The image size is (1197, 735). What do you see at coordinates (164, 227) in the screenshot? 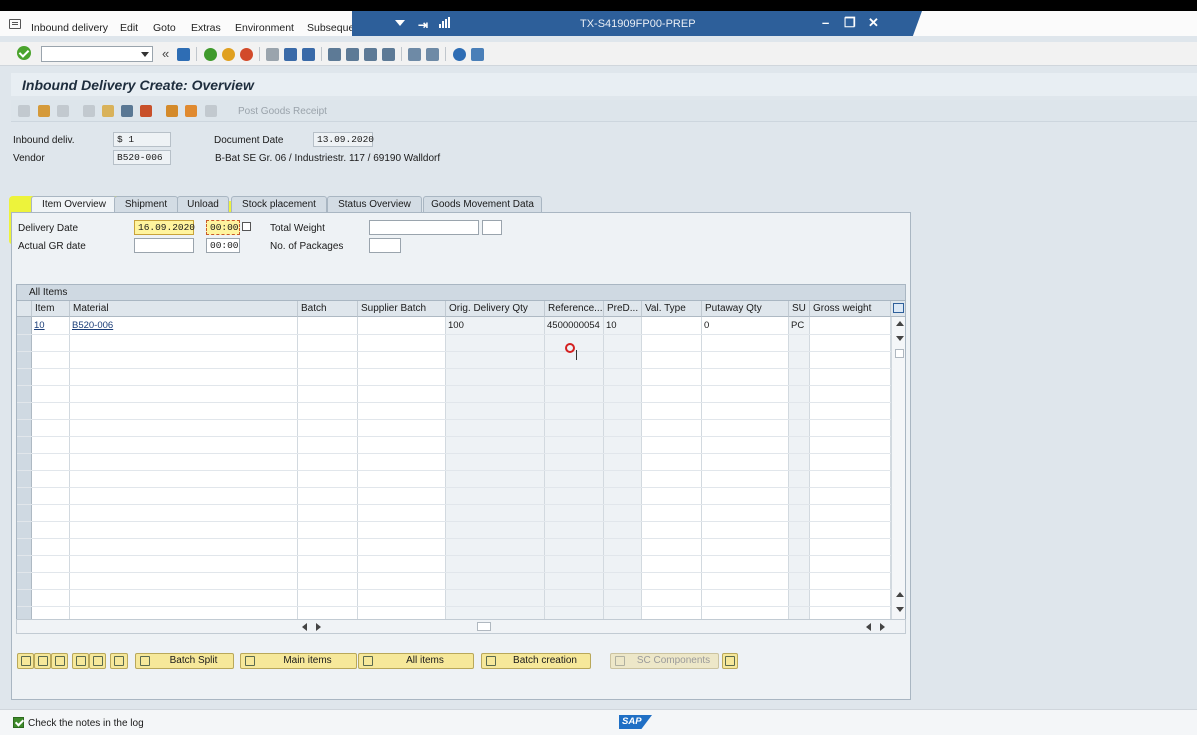
I see `delivery-date-field: 16.09.2020` at bounding box center [164, 227].